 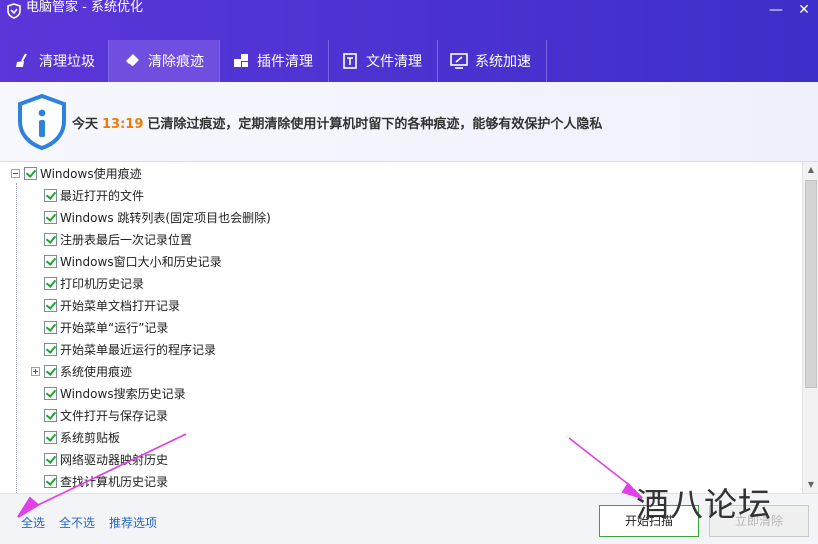 I want to click on tab-label: 清除痕迹, so click(x=176, y=62).